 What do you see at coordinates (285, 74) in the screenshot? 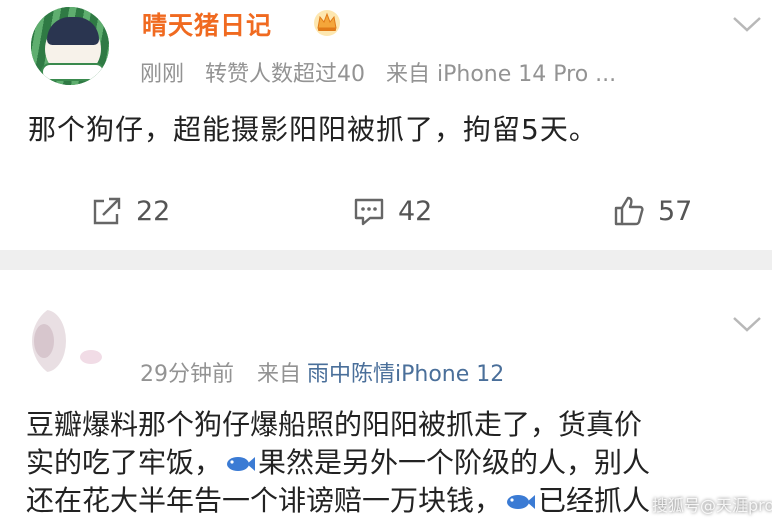
I see `reposts-note: 转赞人数超过40` at bounding box center [285, 74].